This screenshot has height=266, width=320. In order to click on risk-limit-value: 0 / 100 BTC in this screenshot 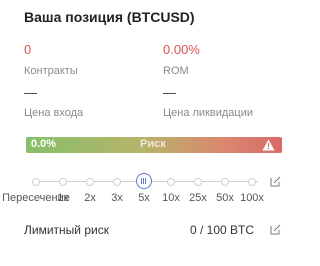, I will do `click(222, 230)`.